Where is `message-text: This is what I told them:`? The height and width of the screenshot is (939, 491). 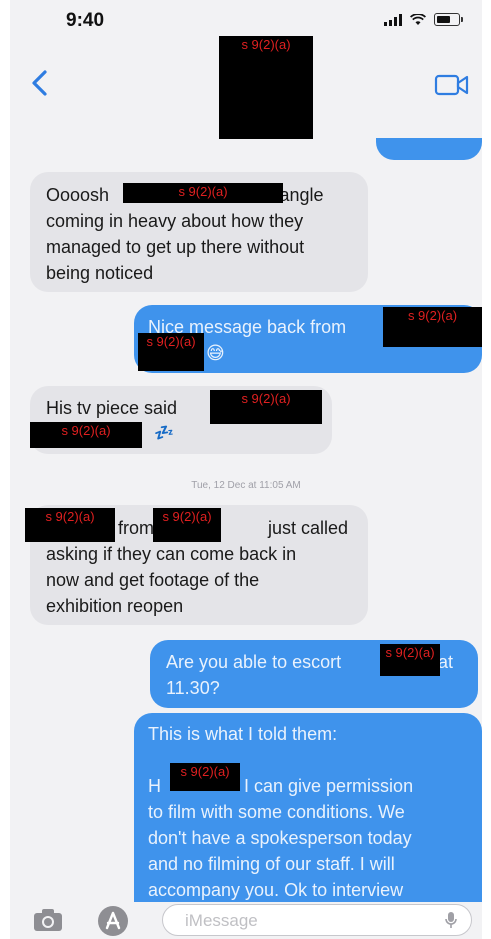 message-text: This is what I told them: is located at coordinates (243, 734).